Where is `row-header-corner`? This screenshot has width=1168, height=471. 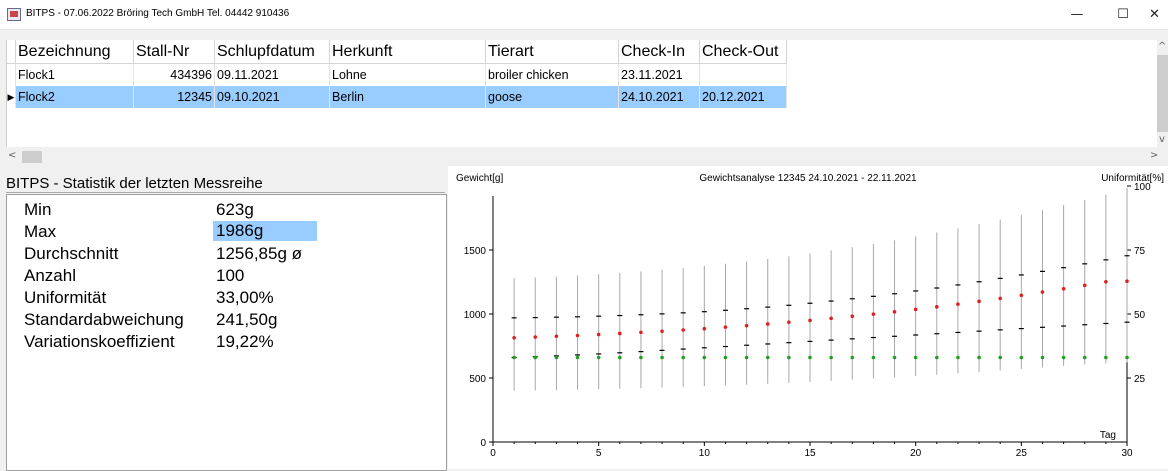 row-header-corner is located at coordinates (11, 52).